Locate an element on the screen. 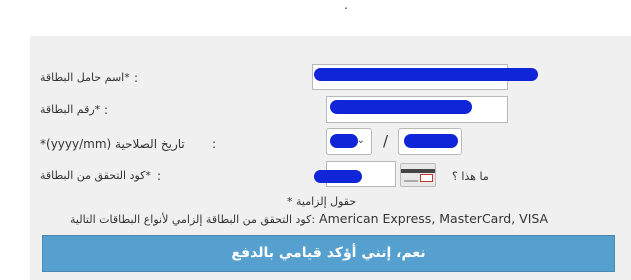  cvv-colon: : is located at coordinates (159, 176).